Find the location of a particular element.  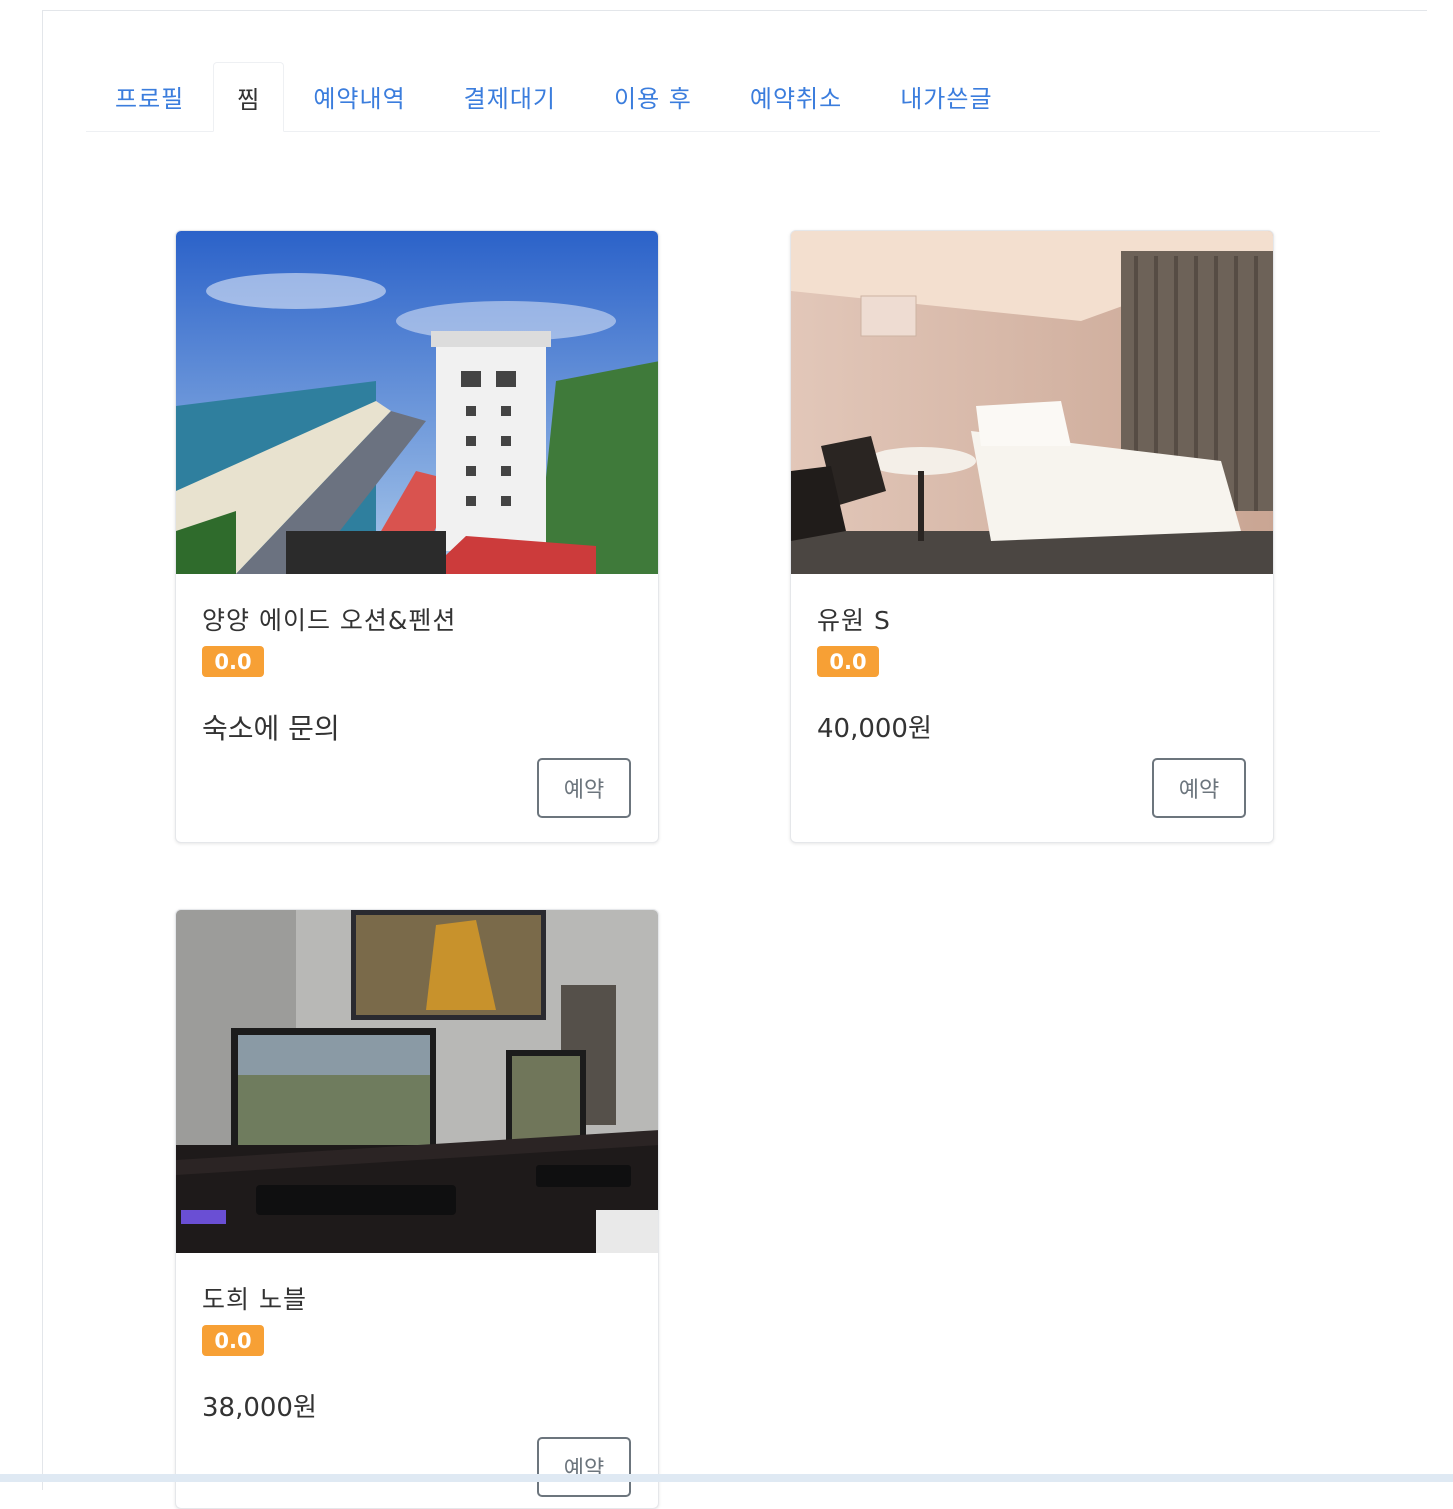

price-text: 38,000원 is located at coordinates (259, 1408).